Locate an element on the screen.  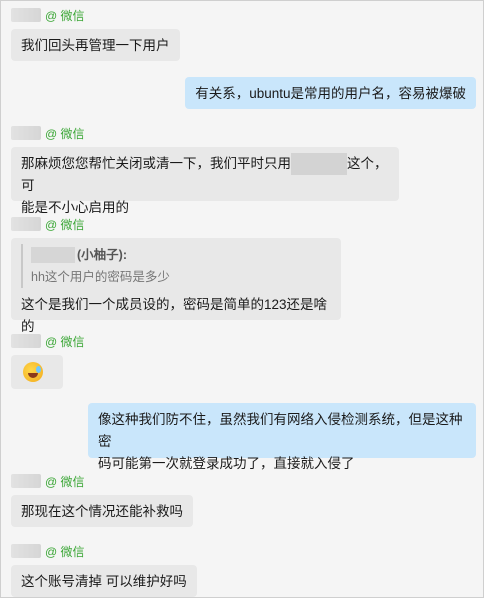
redacted-text is located at coordinates (319, 164).